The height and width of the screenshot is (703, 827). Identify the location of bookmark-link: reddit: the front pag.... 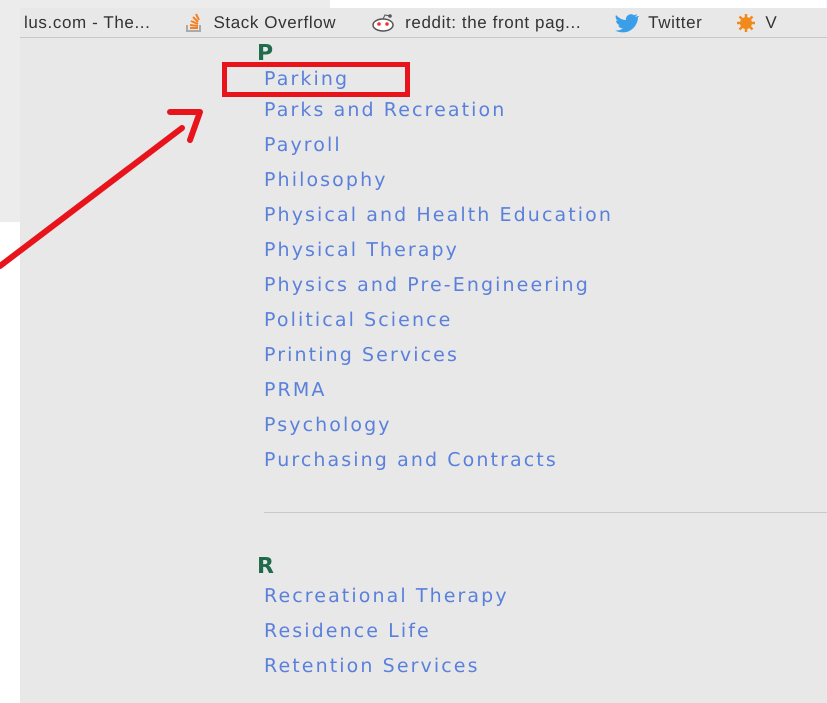
(476, 22).